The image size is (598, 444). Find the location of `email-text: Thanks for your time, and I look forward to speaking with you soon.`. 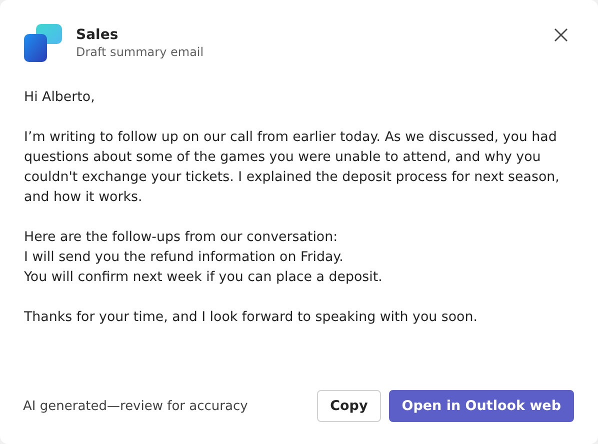

email-text: Thanks for your time, and I look forward to speaking with you soon. is located at coordinates (251, 318).